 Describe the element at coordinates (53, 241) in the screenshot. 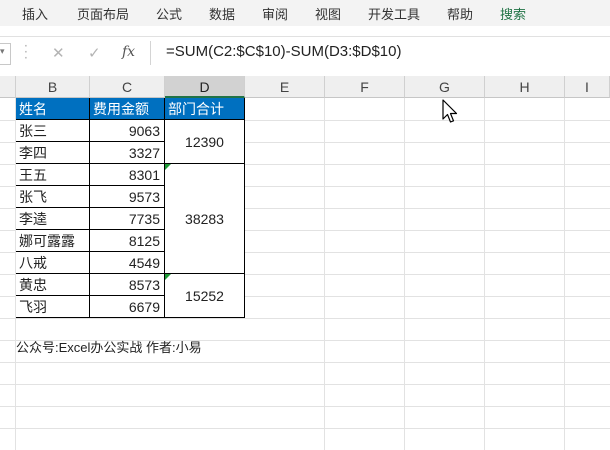

I see `cell-name: 娜可露露` at that location.